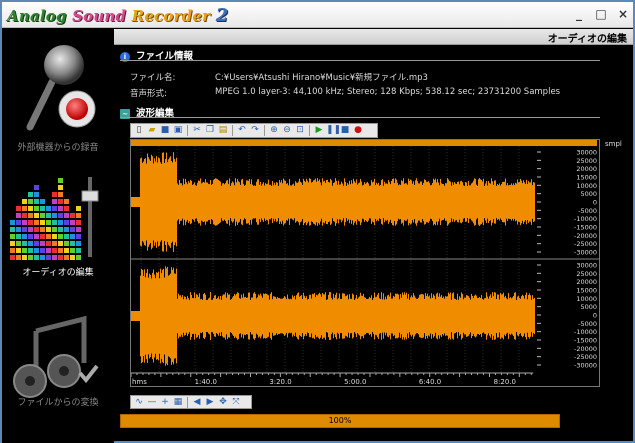 Image resolution: width=635 pixels, height=443 pixels. I want to click on minimize-button: _, so click(579, 14).